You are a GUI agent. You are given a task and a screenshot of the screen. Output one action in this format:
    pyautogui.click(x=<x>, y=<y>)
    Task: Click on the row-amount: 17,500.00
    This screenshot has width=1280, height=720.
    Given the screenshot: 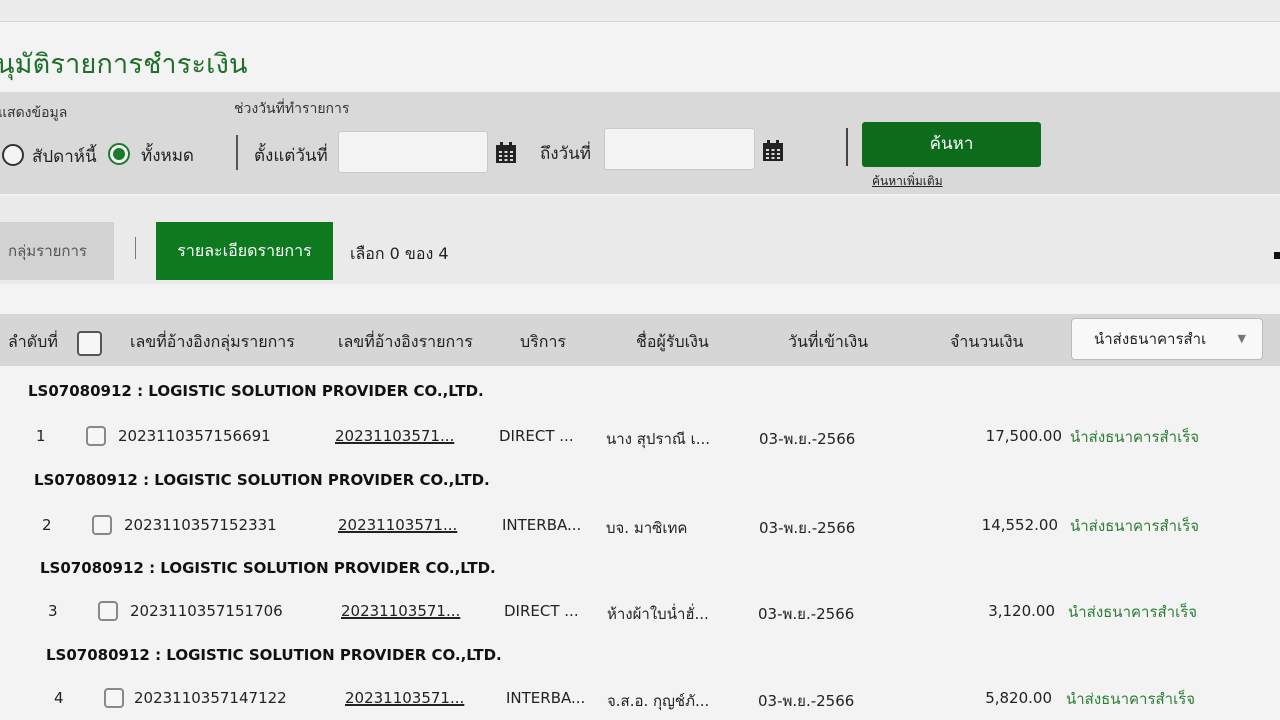 What is the action you would take?
    pyautogui.click(x=1023, y=436)
    